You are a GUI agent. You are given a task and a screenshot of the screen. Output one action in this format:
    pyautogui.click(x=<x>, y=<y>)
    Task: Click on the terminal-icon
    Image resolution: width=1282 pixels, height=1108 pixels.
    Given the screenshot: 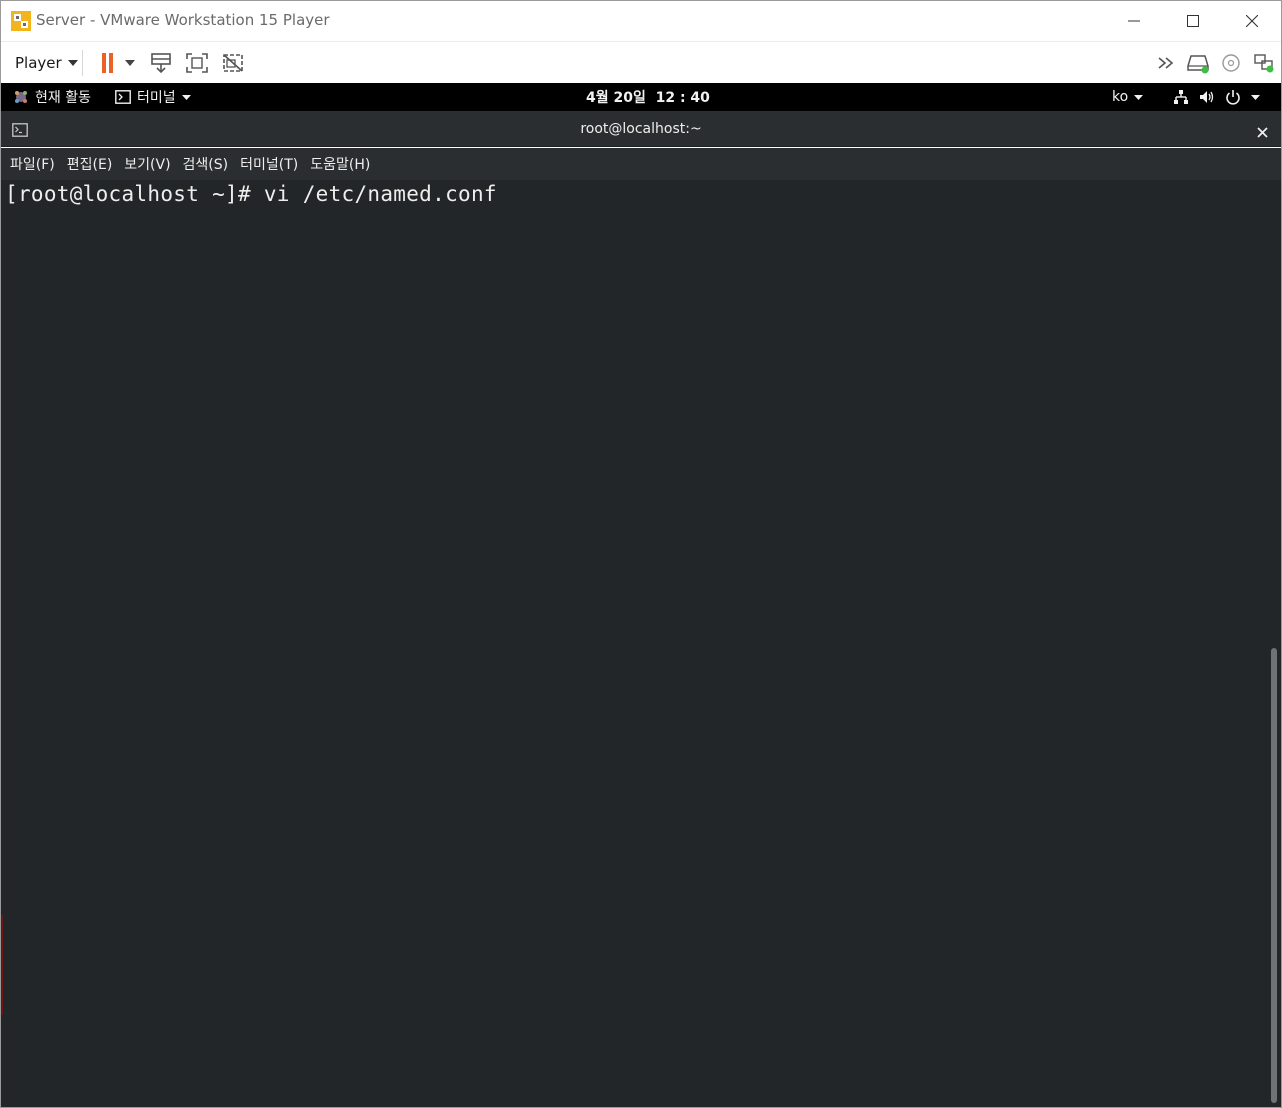 What is the action you would take?
    pyautogui.click(x=123, y=97)
    